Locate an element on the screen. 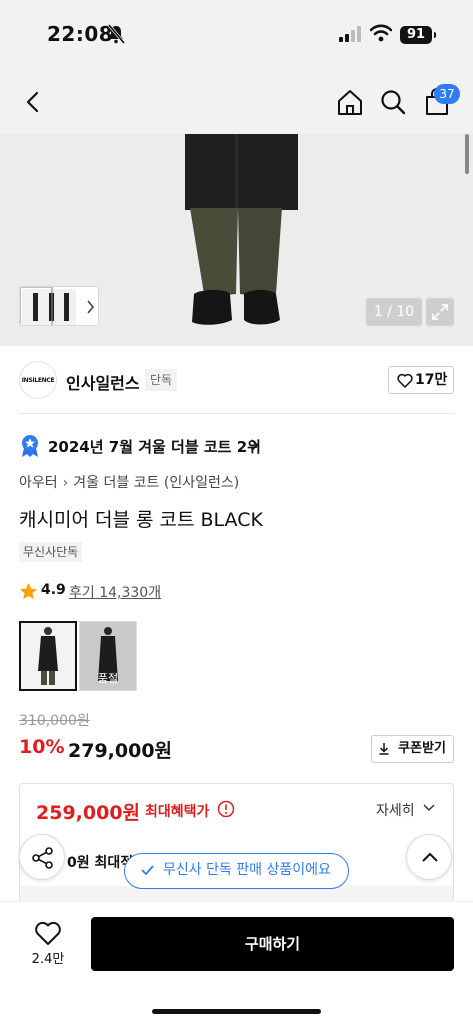 Image resolution: width=473 pixels, height=1024 pixels. color-option-selected is located at coordinates (48, 656).